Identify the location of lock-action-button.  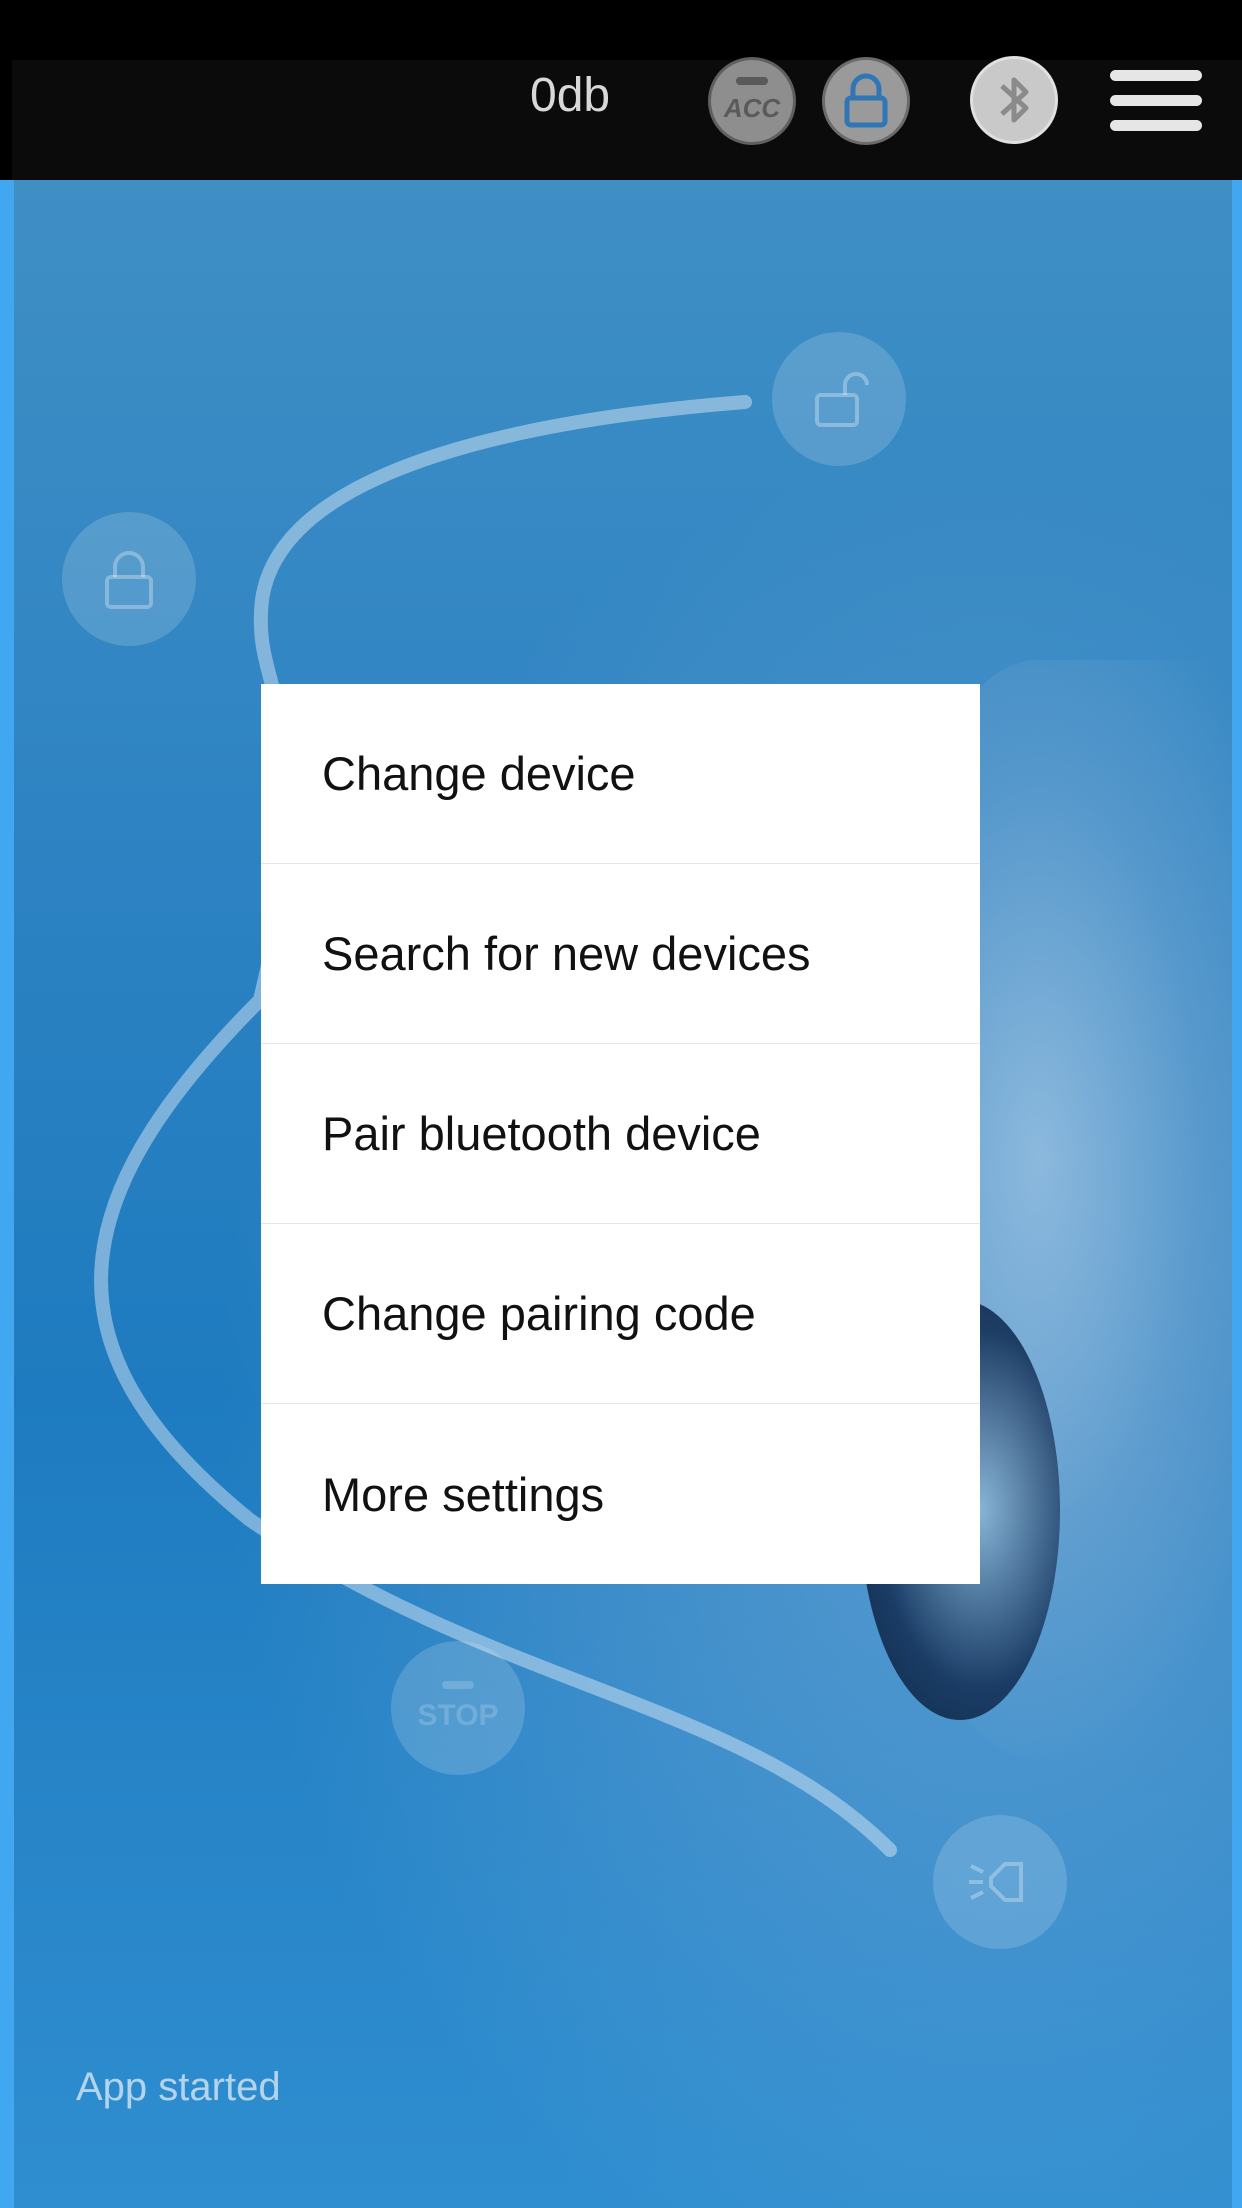
(129, 579).